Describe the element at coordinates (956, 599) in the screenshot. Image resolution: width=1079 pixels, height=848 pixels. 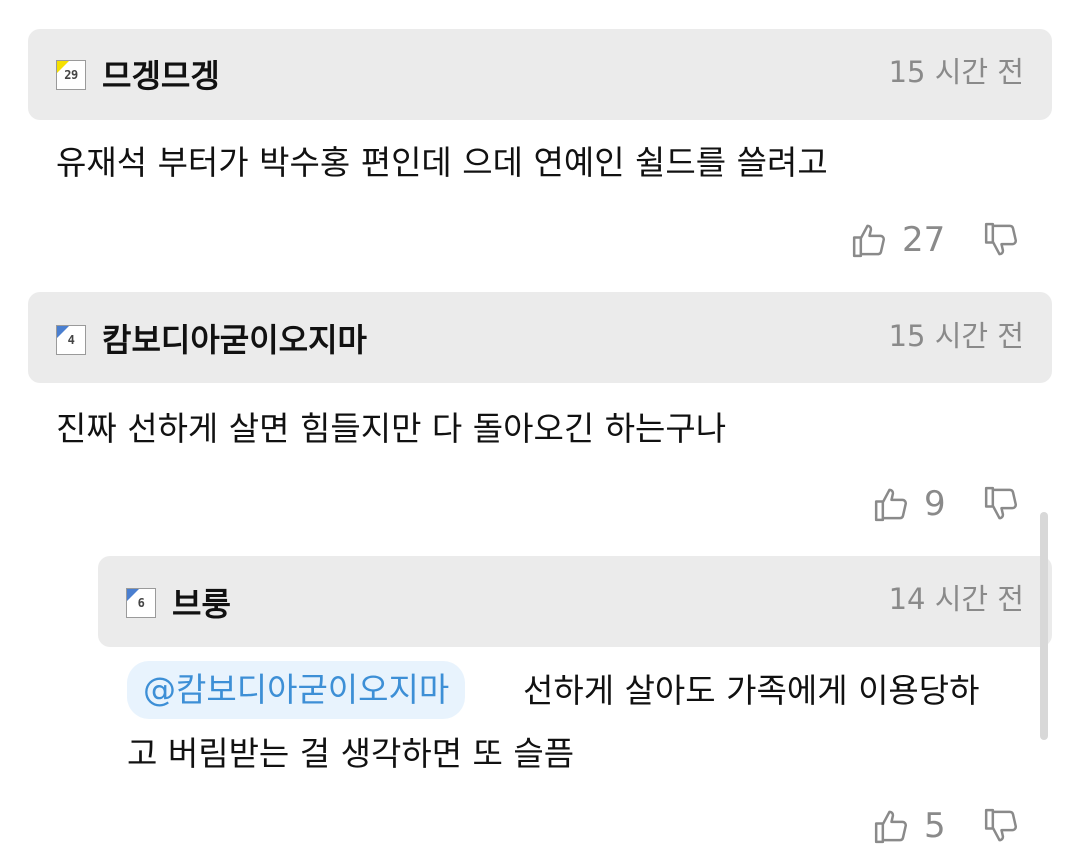
I see `reply-timestamp: 14 시간 전` at that location.